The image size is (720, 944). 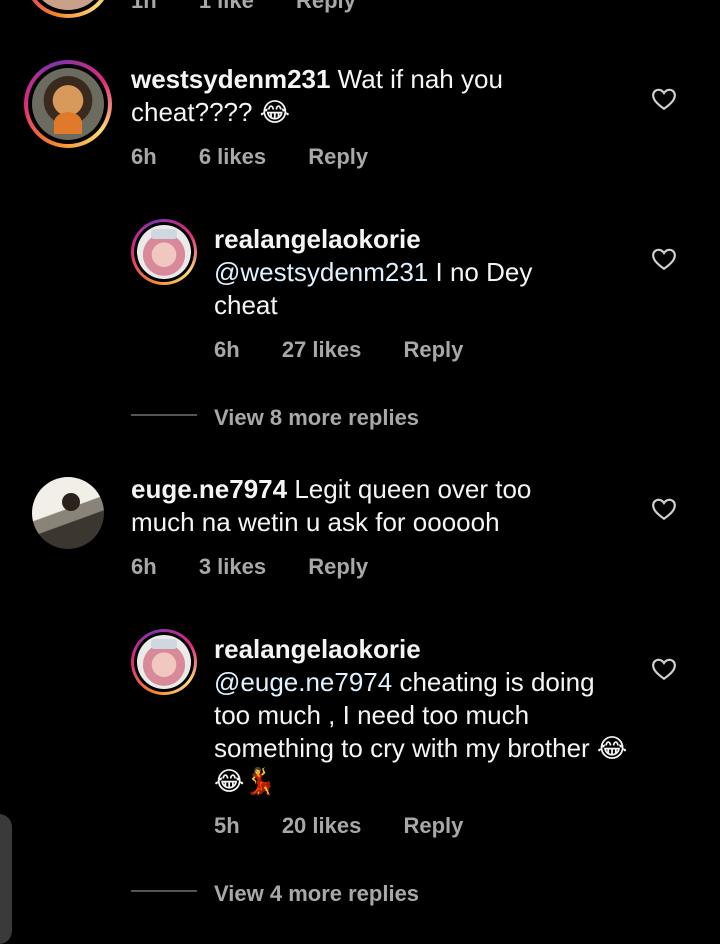 I want to click on like-count: 20 likes, so click(x=322, y=825).